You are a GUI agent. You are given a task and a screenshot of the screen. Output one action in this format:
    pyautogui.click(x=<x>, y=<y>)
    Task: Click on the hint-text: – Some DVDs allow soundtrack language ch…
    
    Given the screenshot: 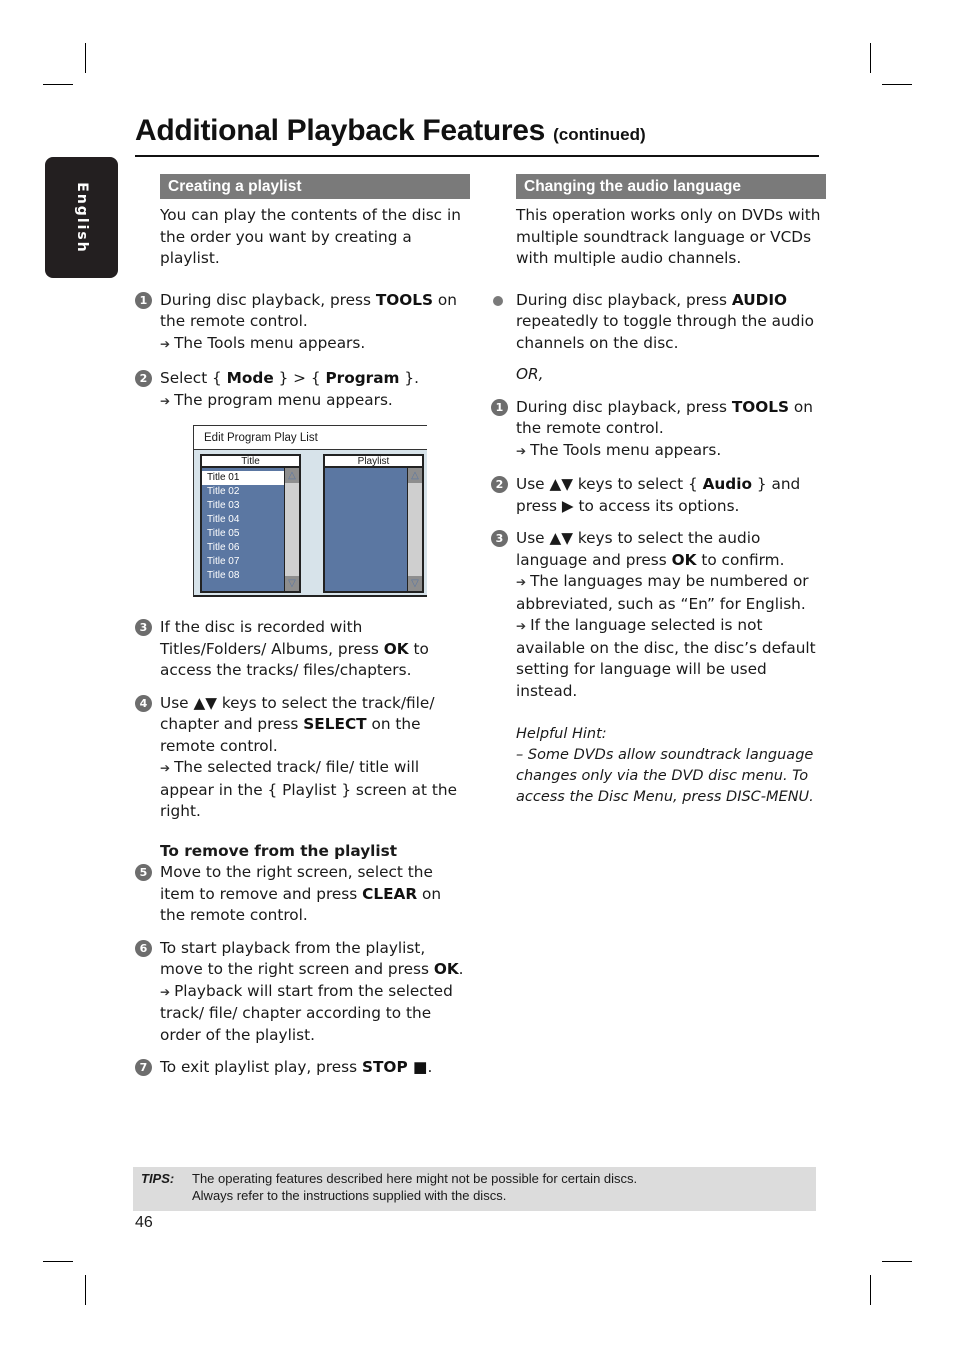 What is the action you would take?
    pyautogui.click(x=665, y=776)
    